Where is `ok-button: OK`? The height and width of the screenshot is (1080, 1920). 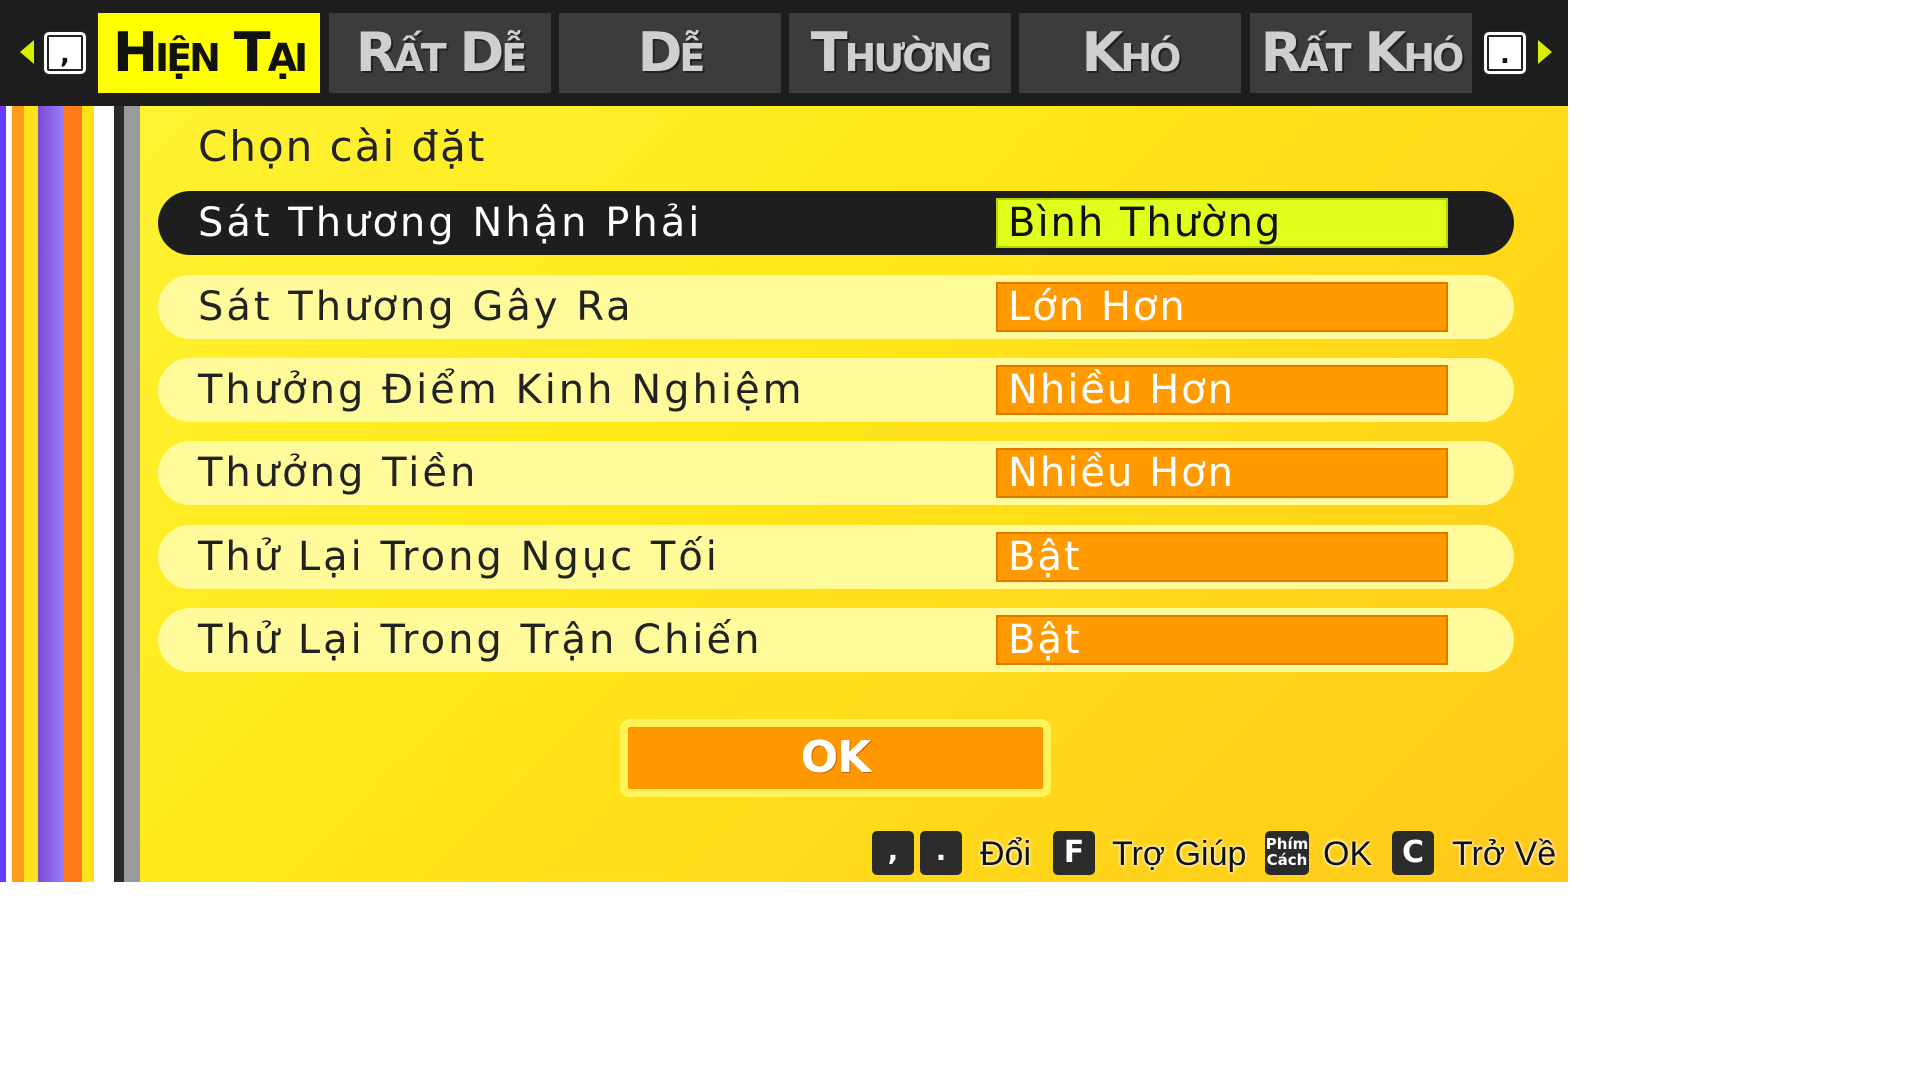 ok-button: OK is located at coordinates (835, 758).